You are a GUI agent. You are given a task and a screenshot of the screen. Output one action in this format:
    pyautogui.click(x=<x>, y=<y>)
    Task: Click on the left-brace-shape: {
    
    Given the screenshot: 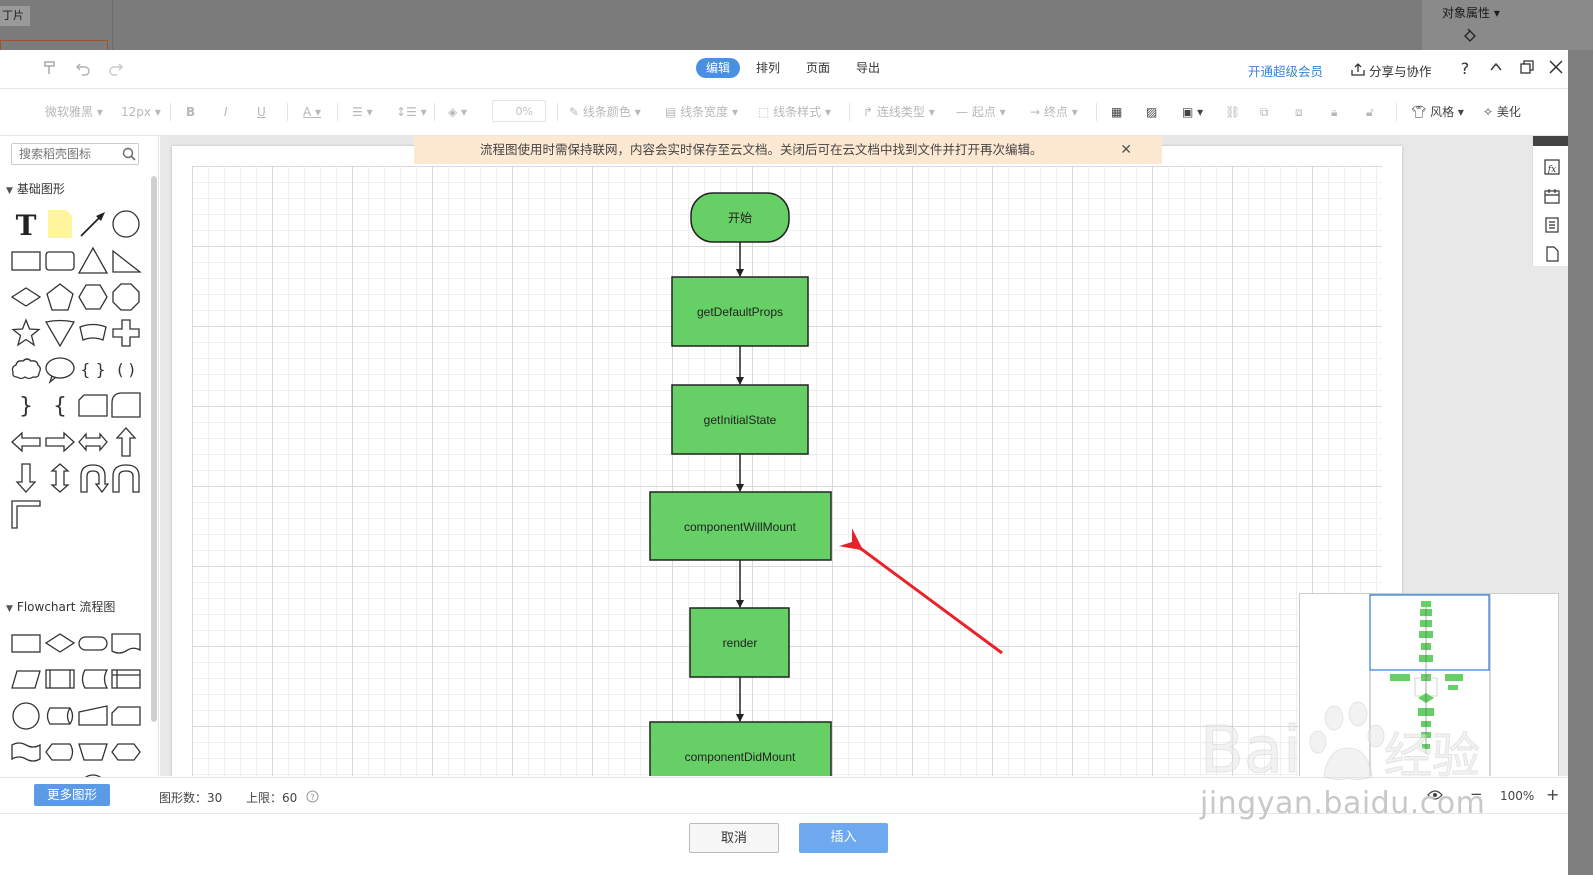 What is the action you would take?
    pyautogui.click(x=60, y=405)
    